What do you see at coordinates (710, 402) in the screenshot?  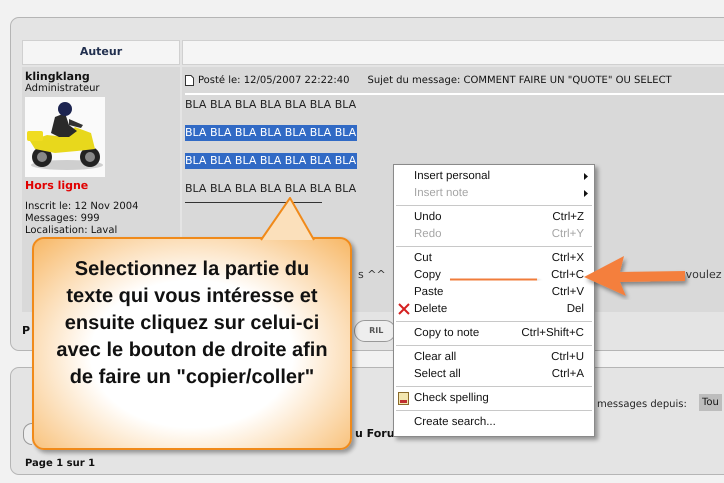 I see `sort-select: Tou` at bounding box center [710, 402].